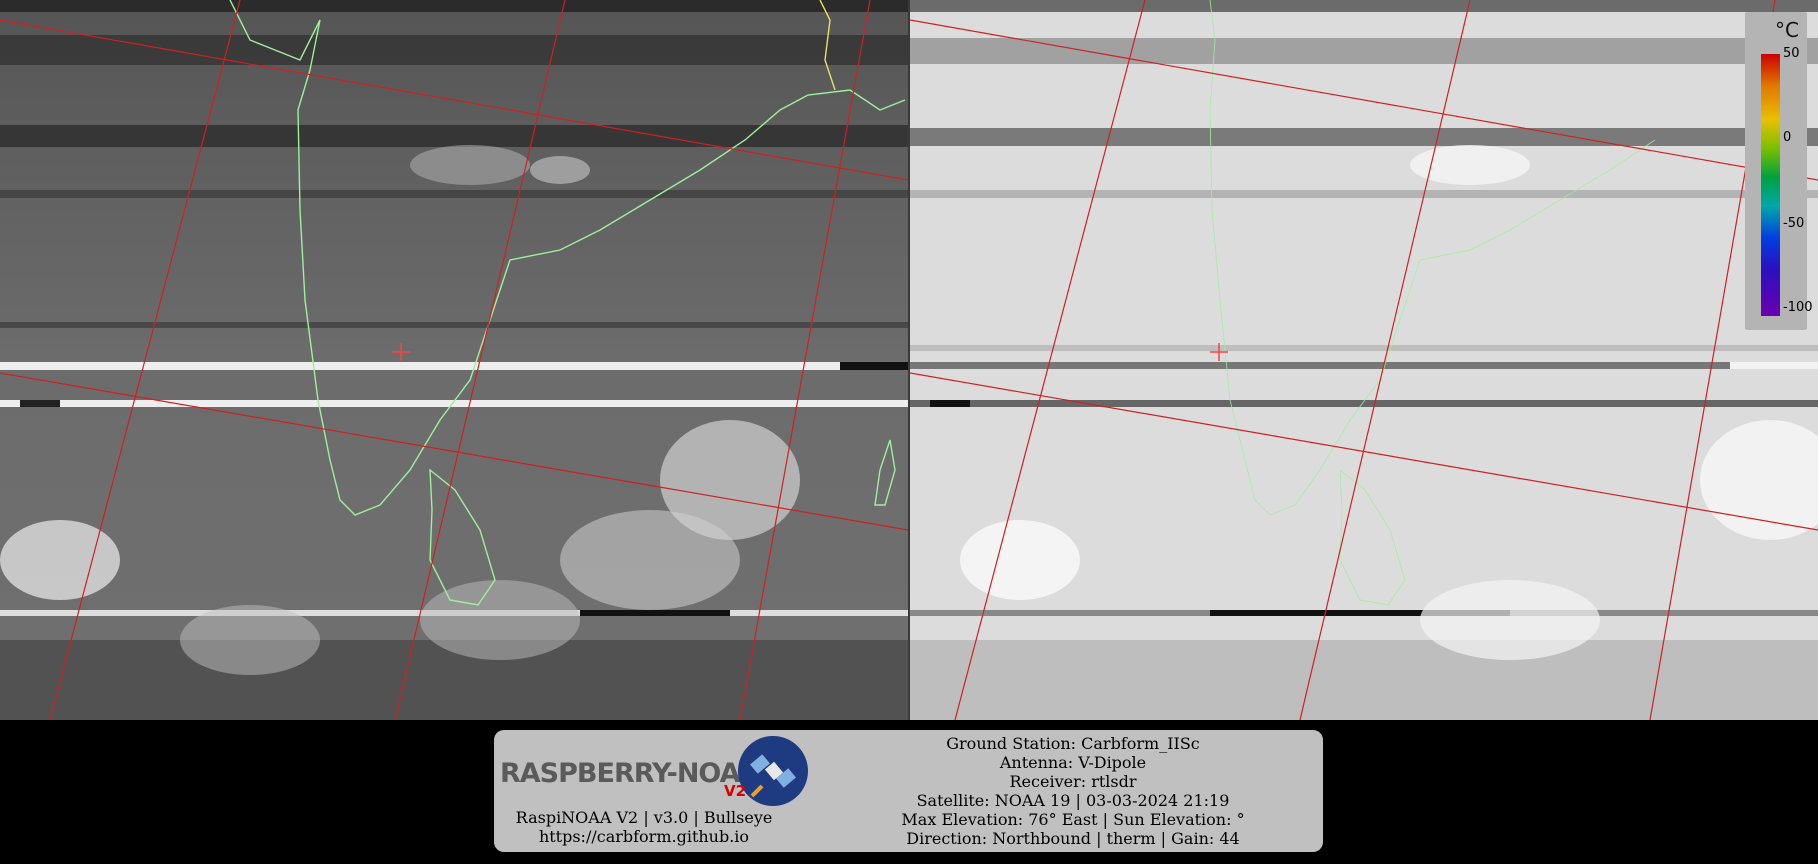  What do you see at coordinates (1073, 743) in the screenshot?
I see `ground-station-line: Ground Station: Carbform_IISc` at bounding box center [1073, 743].